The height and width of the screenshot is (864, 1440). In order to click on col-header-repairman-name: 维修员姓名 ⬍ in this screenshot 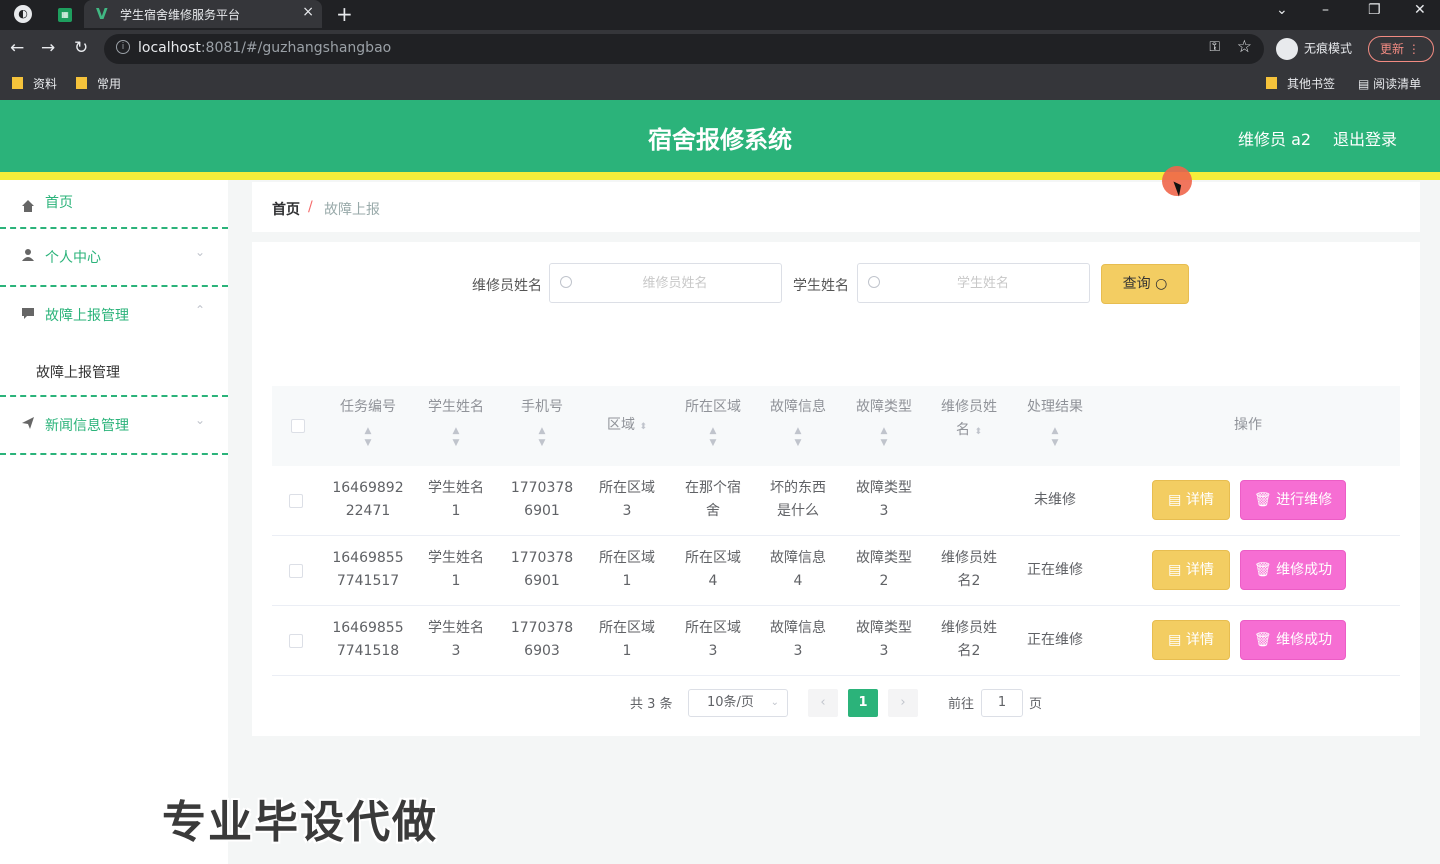, I will do `click(969, 420)`.